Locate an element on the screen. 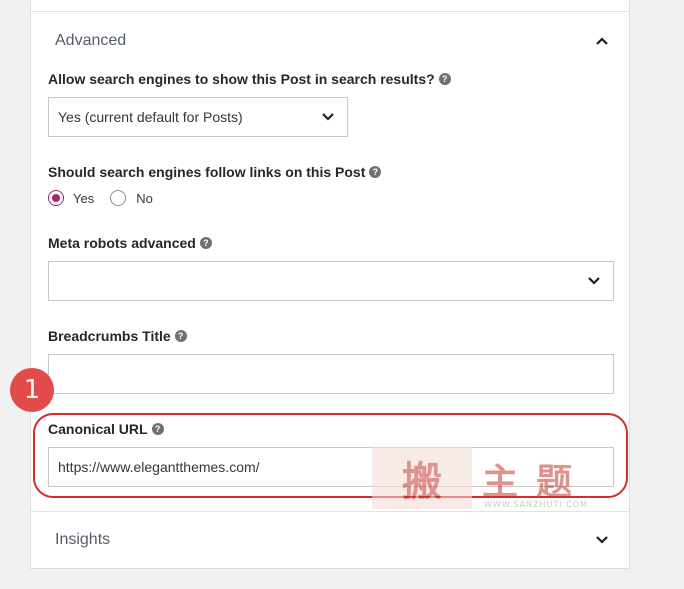 This screenshot has width=684, height=589. allow-search-select-value: Yes (current default for Posts) is located at coordinates (150, 117).